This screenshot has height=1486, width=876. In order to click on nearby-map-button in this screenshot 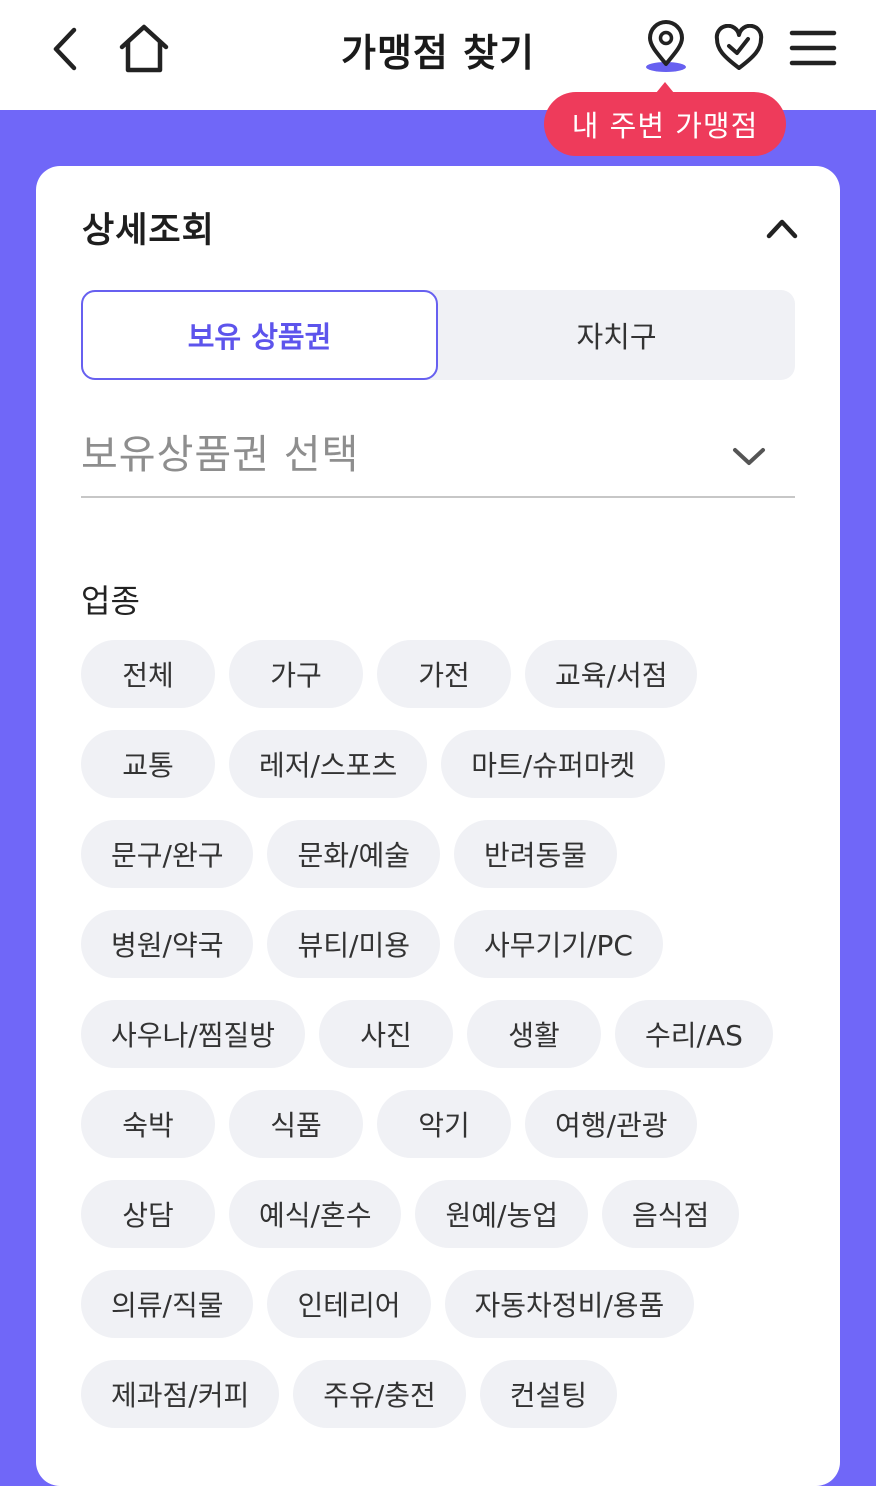, I will do `click(666, 48)`.